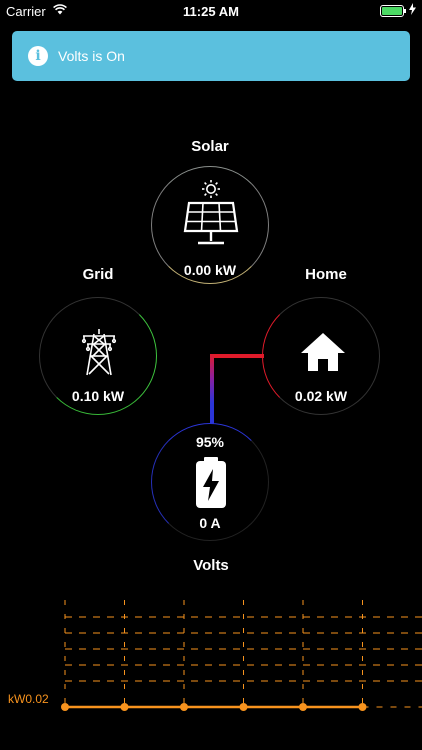  What do you see at coordinates (412, 9) in the screenshot?
I see `charging-bolt-icon` at bounding box center [412, 9].